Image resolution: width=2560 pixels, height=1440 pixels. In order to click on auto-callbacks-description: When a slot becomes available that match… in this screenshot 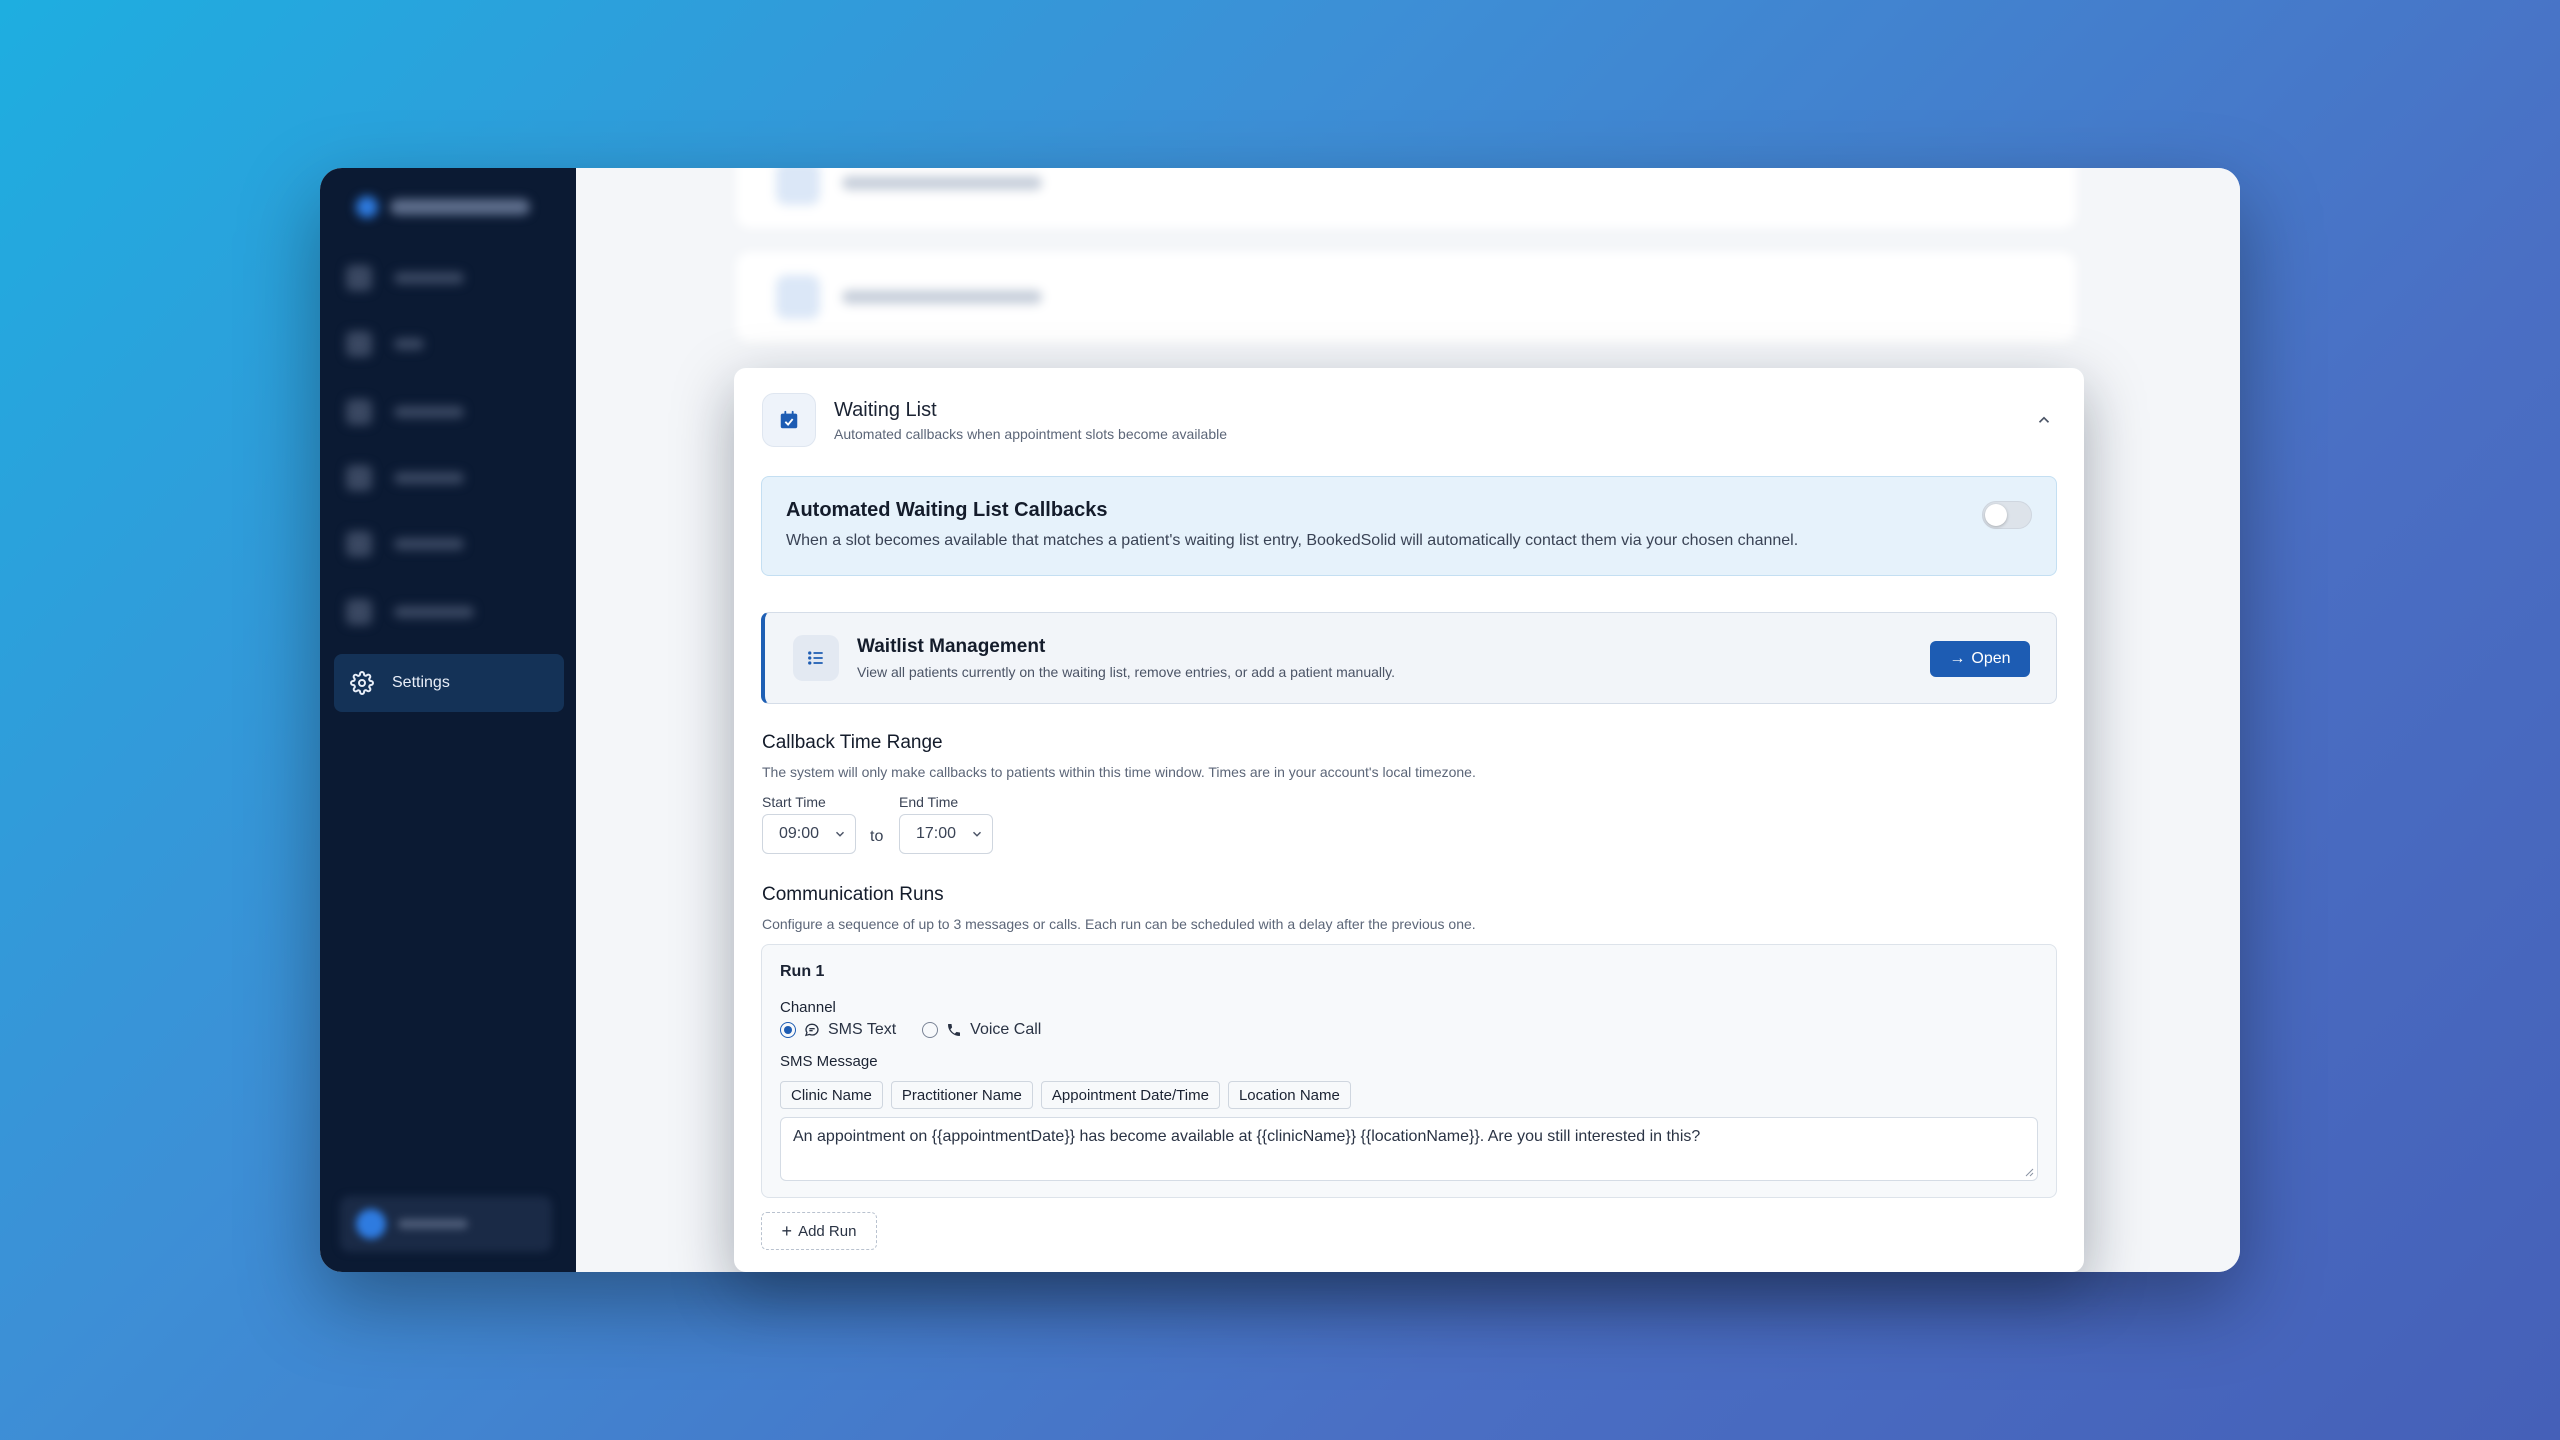, I will do `click(1292, 540)`.